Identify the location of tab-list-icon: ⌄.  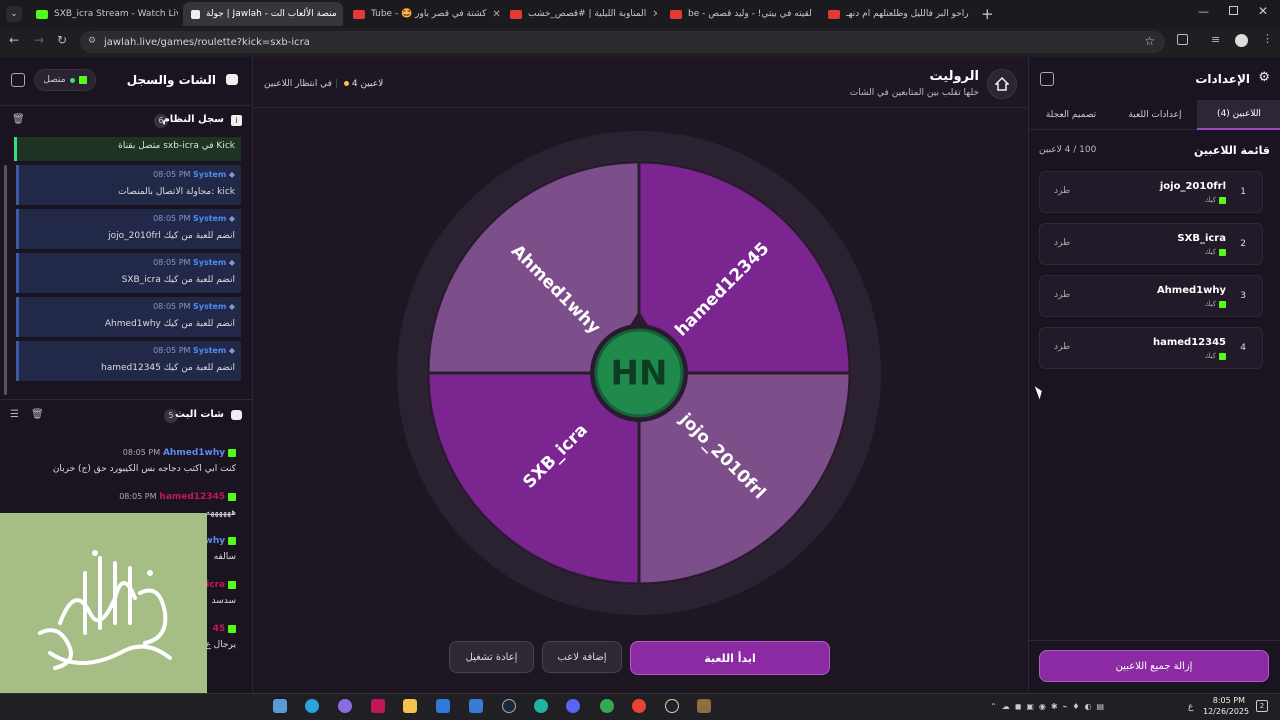
(14, 14).